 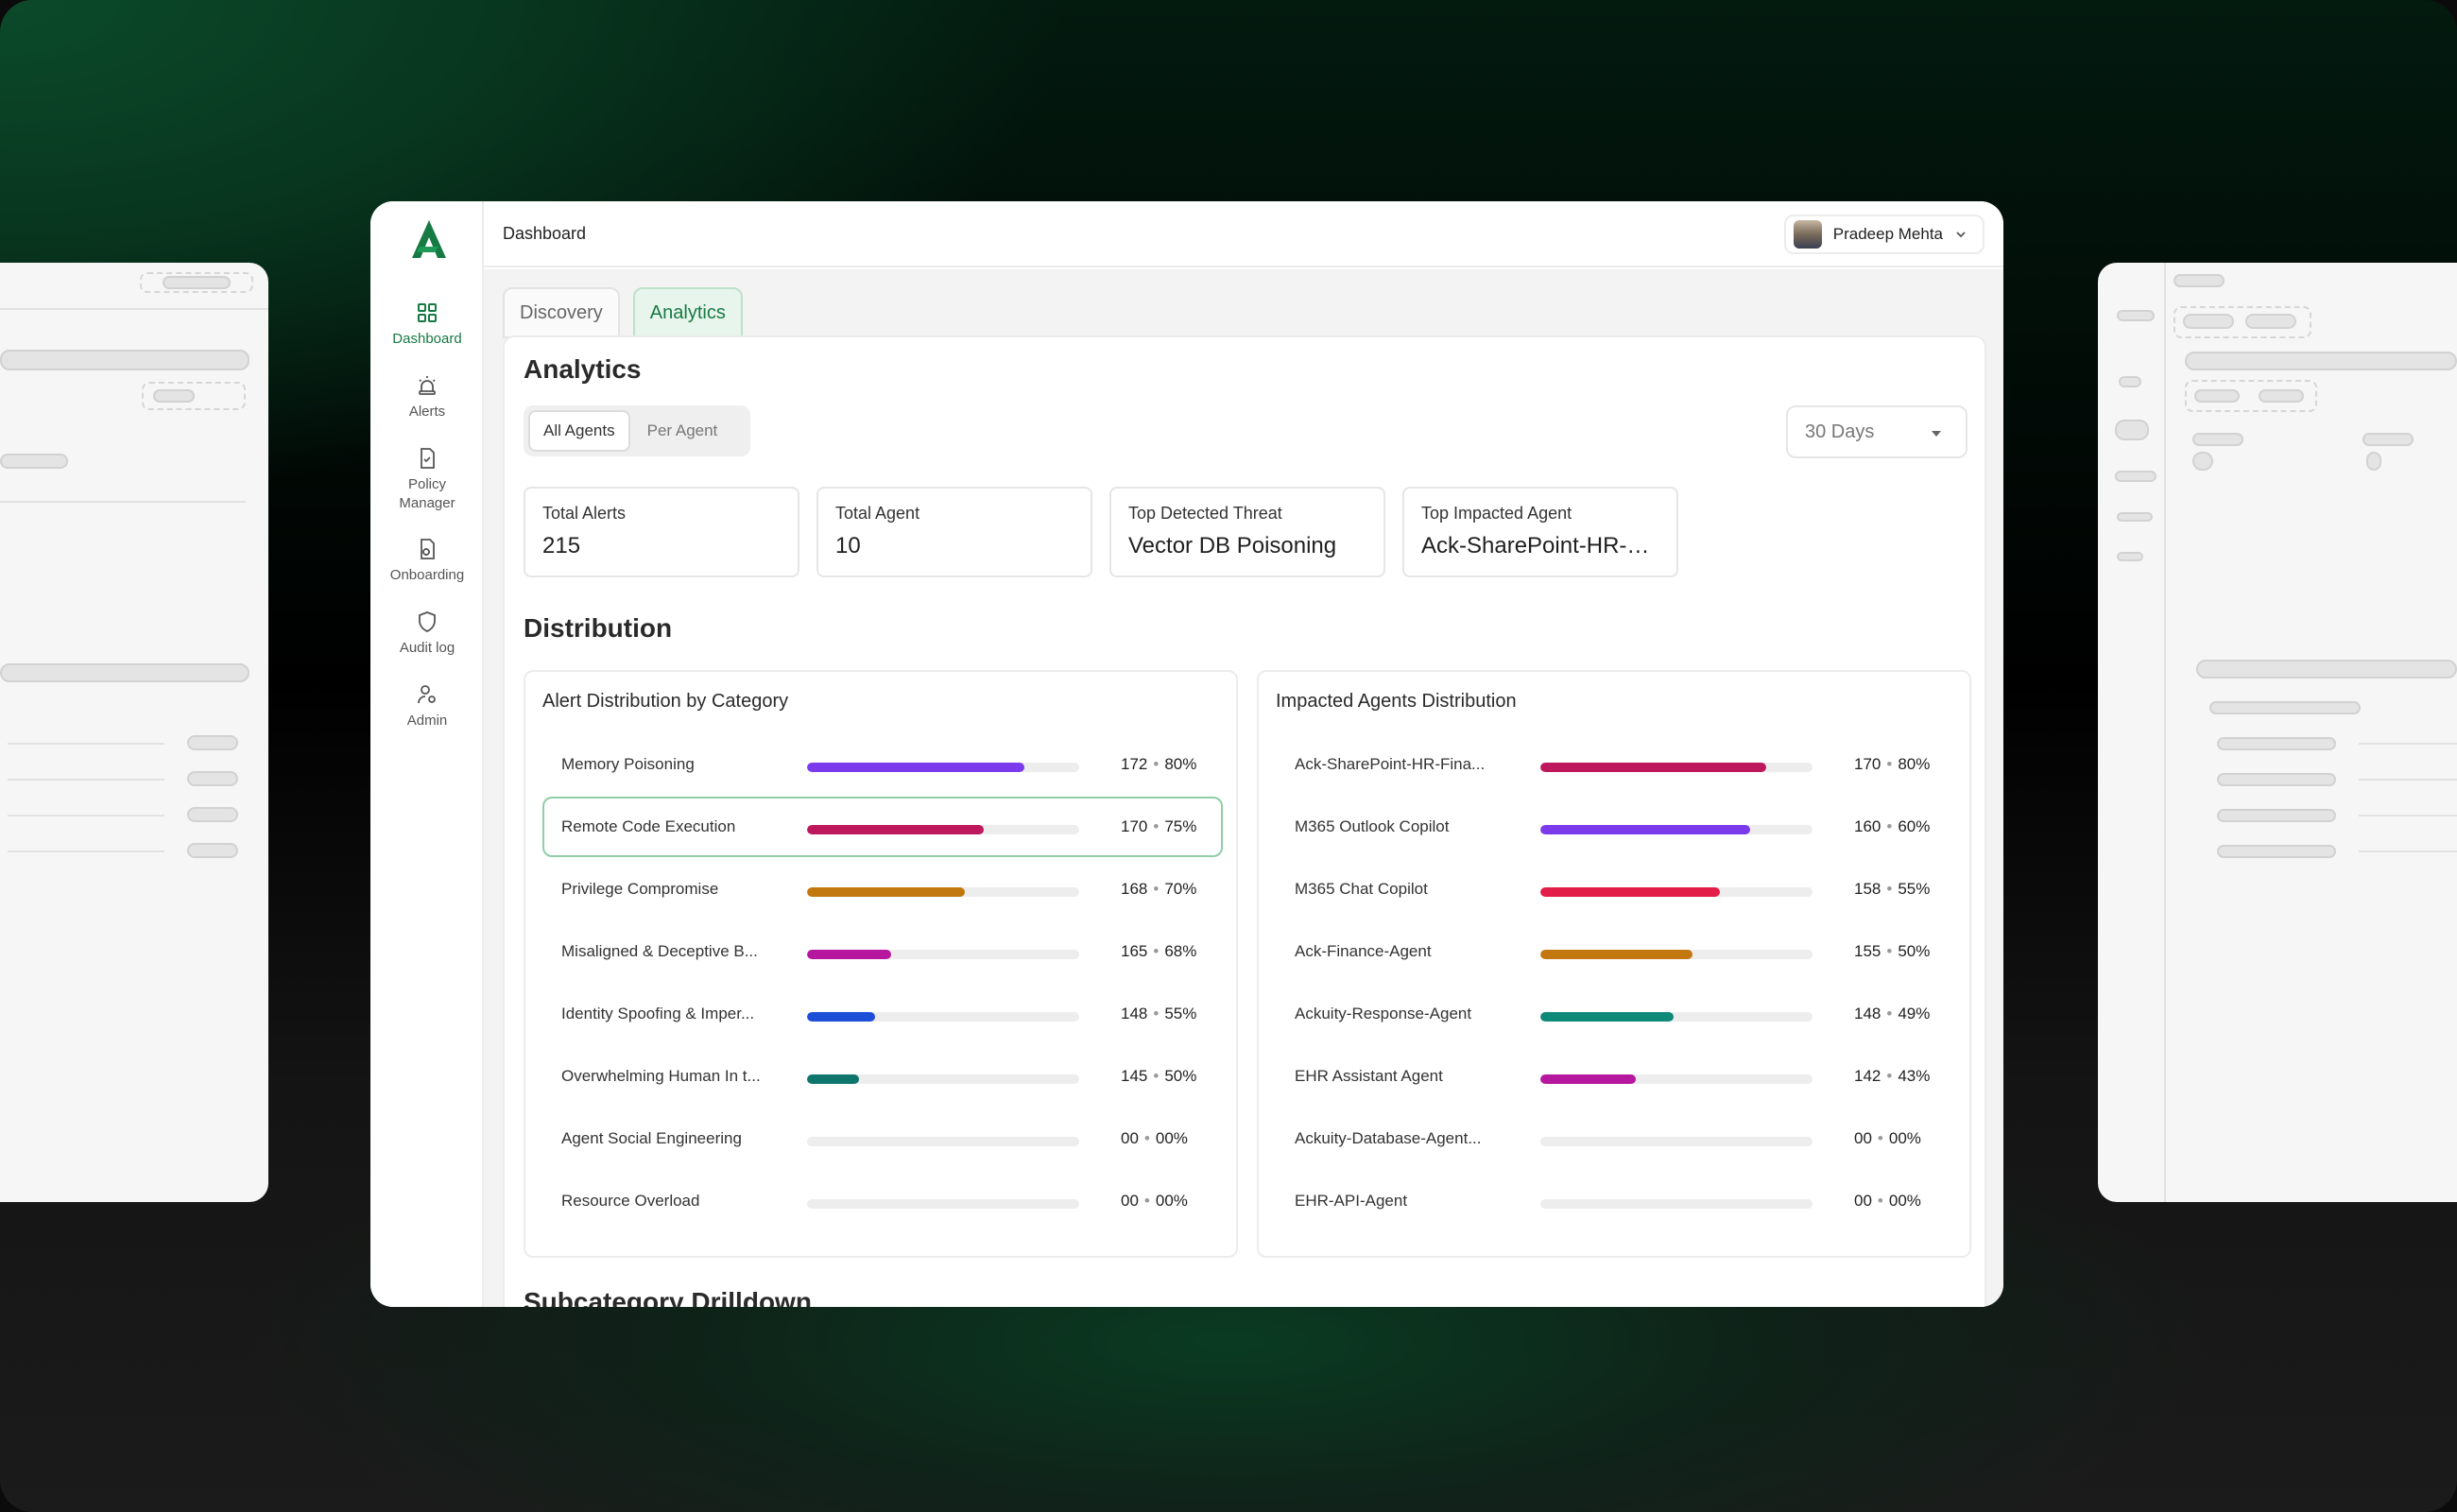 I want to click on row-stat: 168 • 70%, so click(x=1158, y=889).